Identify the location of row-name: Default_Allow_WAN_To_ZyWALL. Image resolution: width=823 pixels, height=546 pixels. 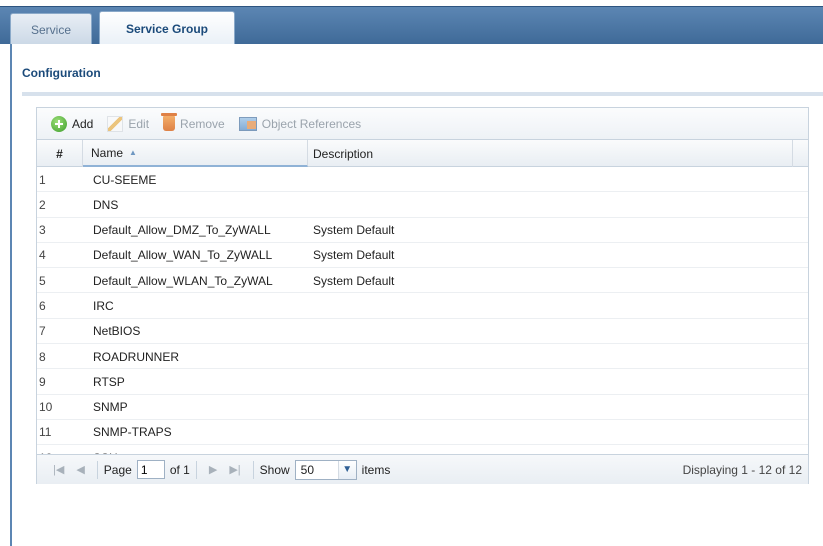
(183, 255).